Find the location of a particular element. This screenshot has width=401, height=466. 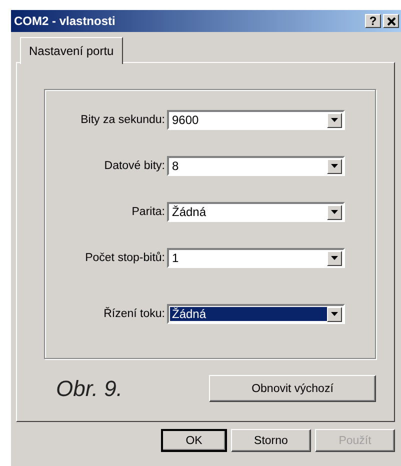

window-title: COM2 - vlastnosti is located at coordinates (65, 21).